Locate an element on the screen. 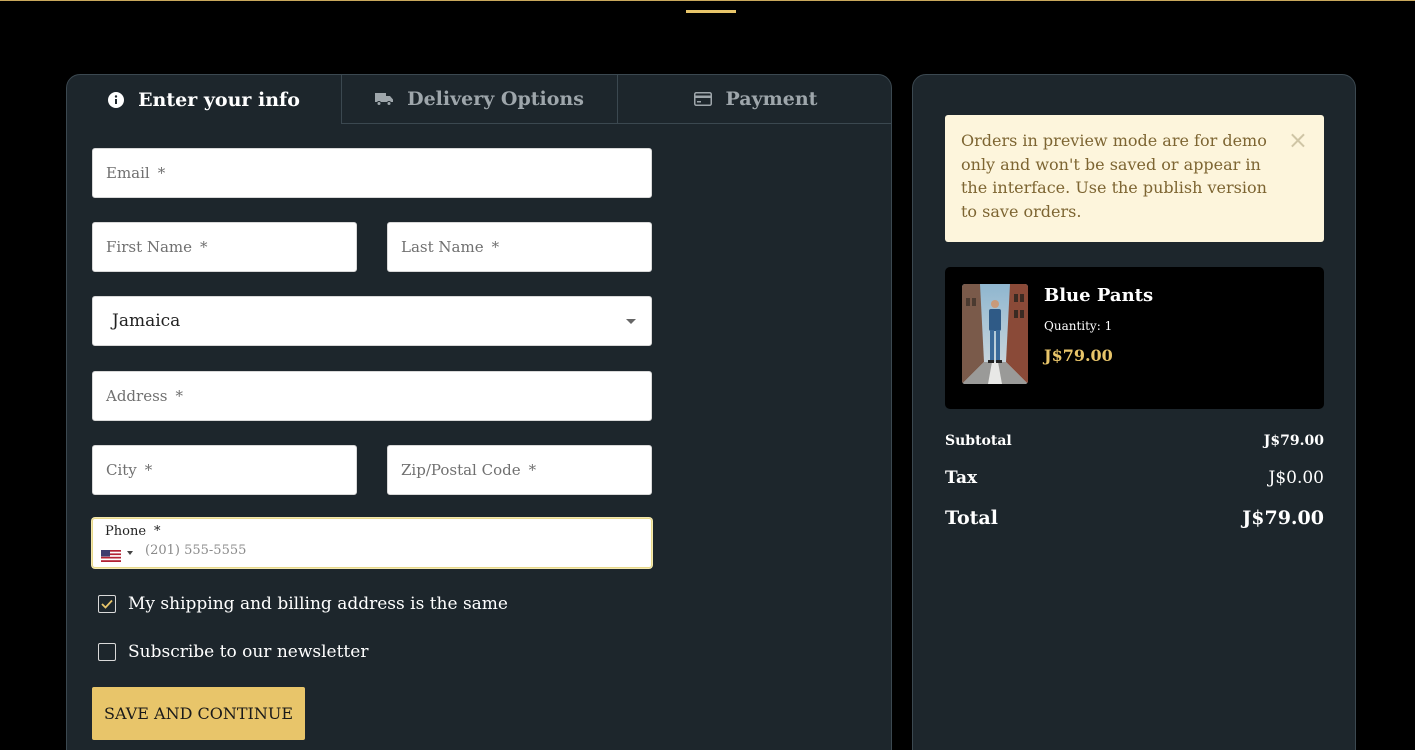  credit-card-icon is located at coordinates (702, 99).